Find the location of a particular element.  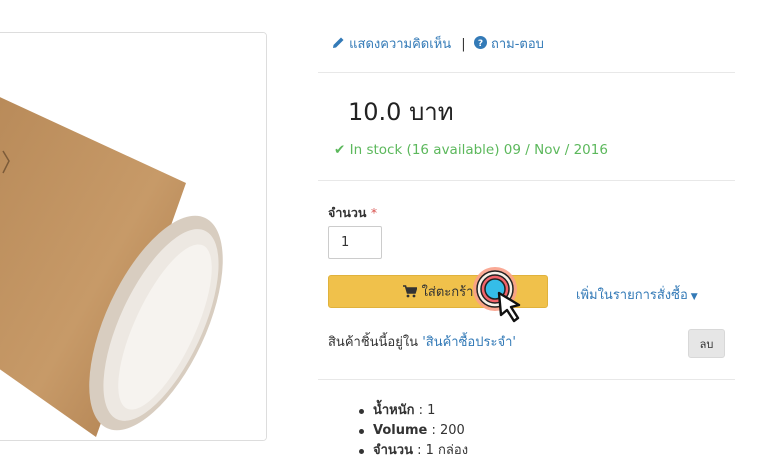

quantity-label: จำนวน * is located at coordinates (352, 213).